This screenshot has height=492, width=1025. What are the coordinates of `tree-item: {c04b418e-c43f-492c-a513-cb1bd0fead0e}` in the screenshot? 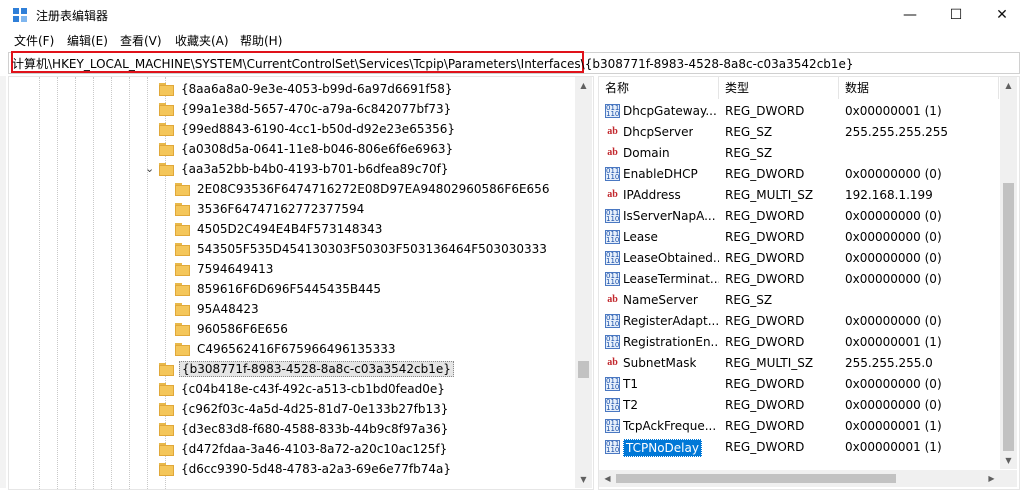 It's located at (289, 390).